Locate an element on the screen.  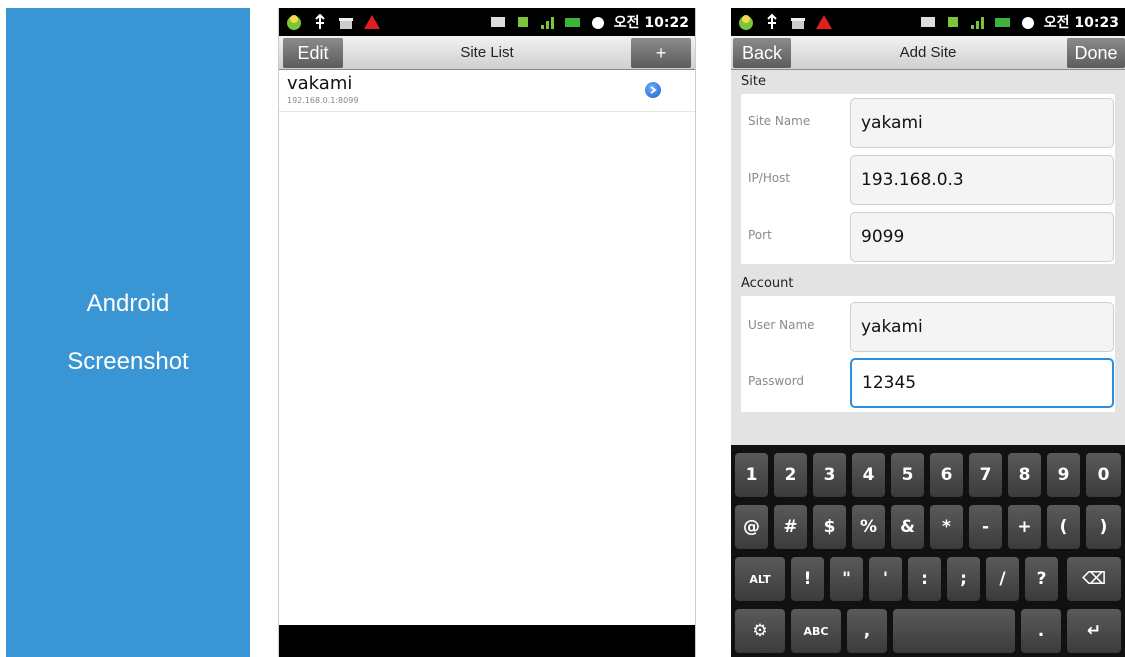
abc-key: ABC is located at coordinates (816, 631).